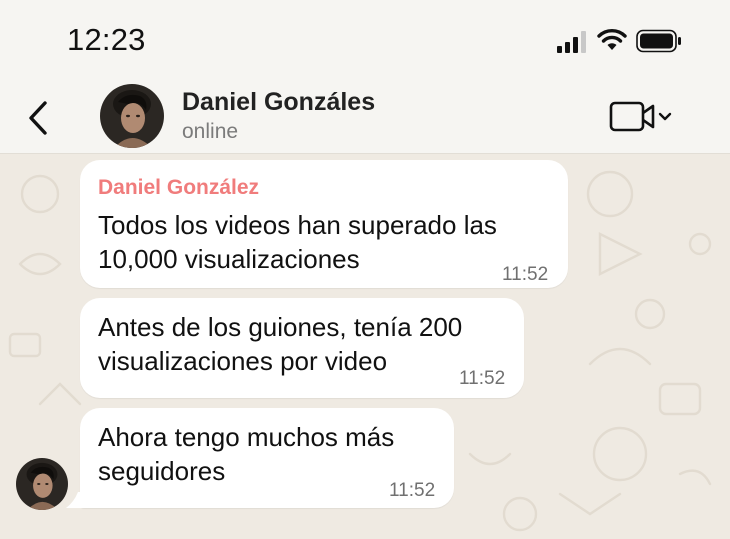 The height and width of the screenshot is (539, 730). What do you see at coordinates (246, 454) in the screenshot?
I see `message-text: Ahora tengo muchos más seguidores` at bounding box center [246, 454].